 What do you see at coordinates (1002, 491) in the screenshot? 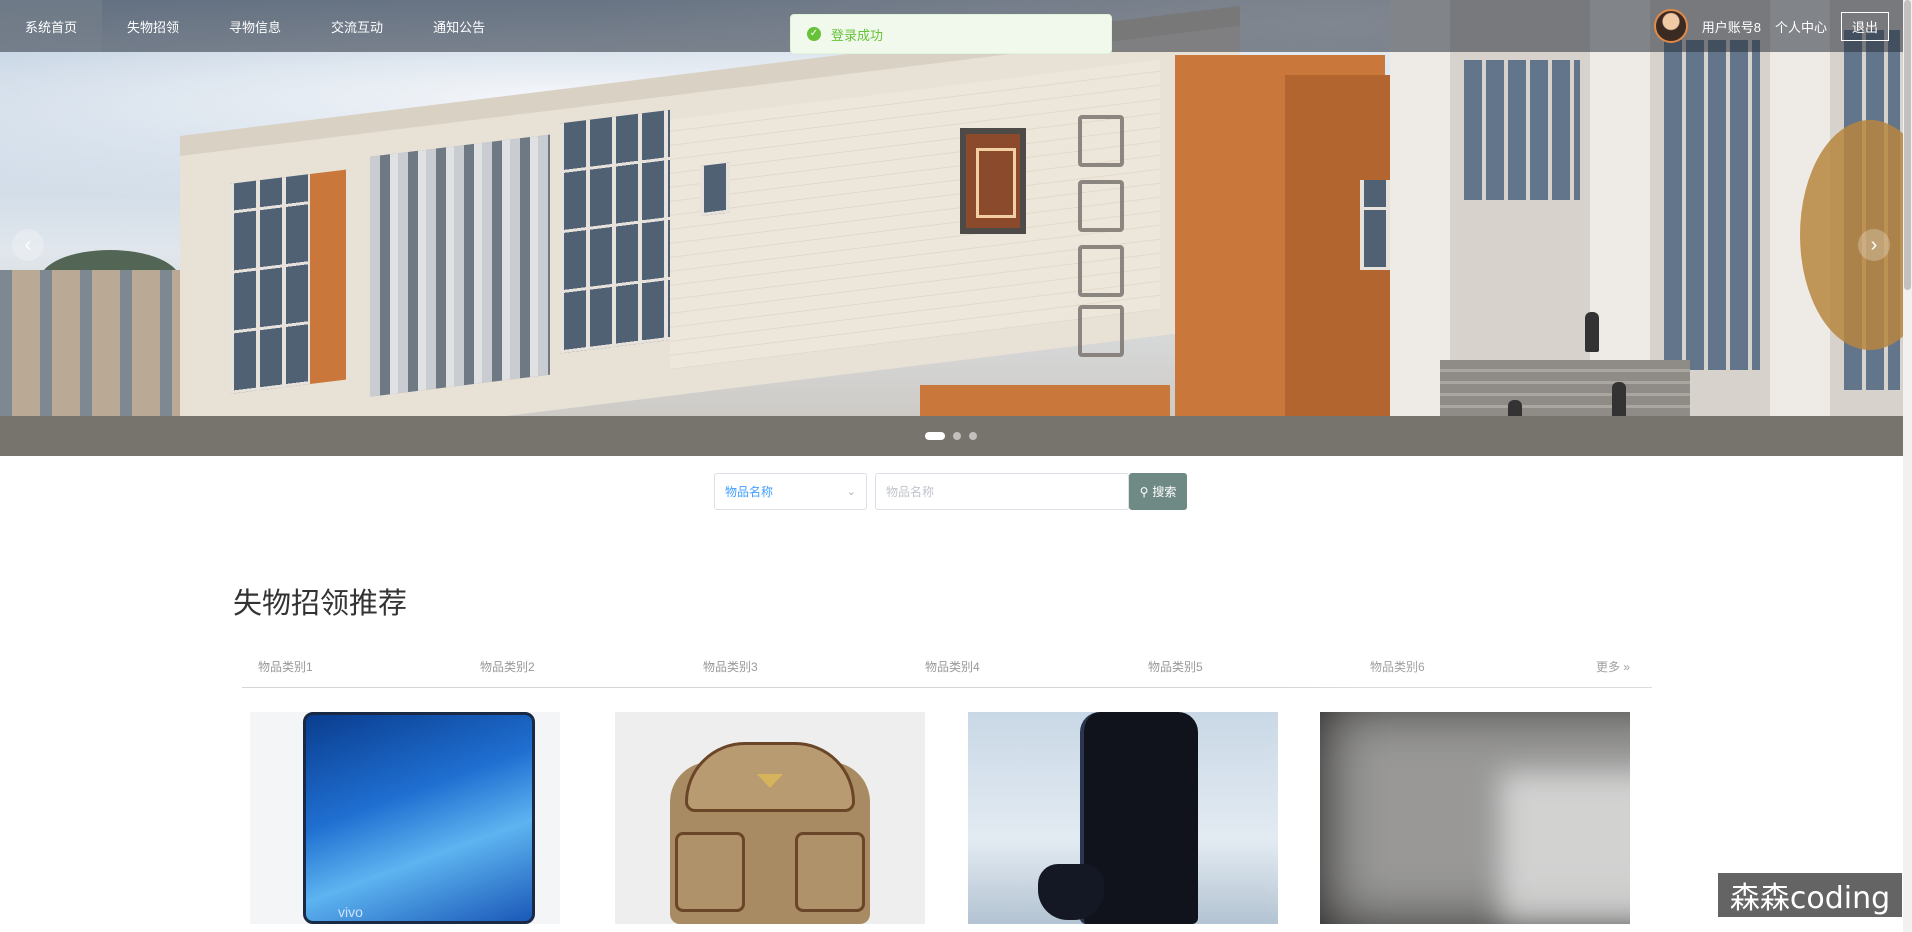
I see `search-input` at bounding box center [1002, 491].